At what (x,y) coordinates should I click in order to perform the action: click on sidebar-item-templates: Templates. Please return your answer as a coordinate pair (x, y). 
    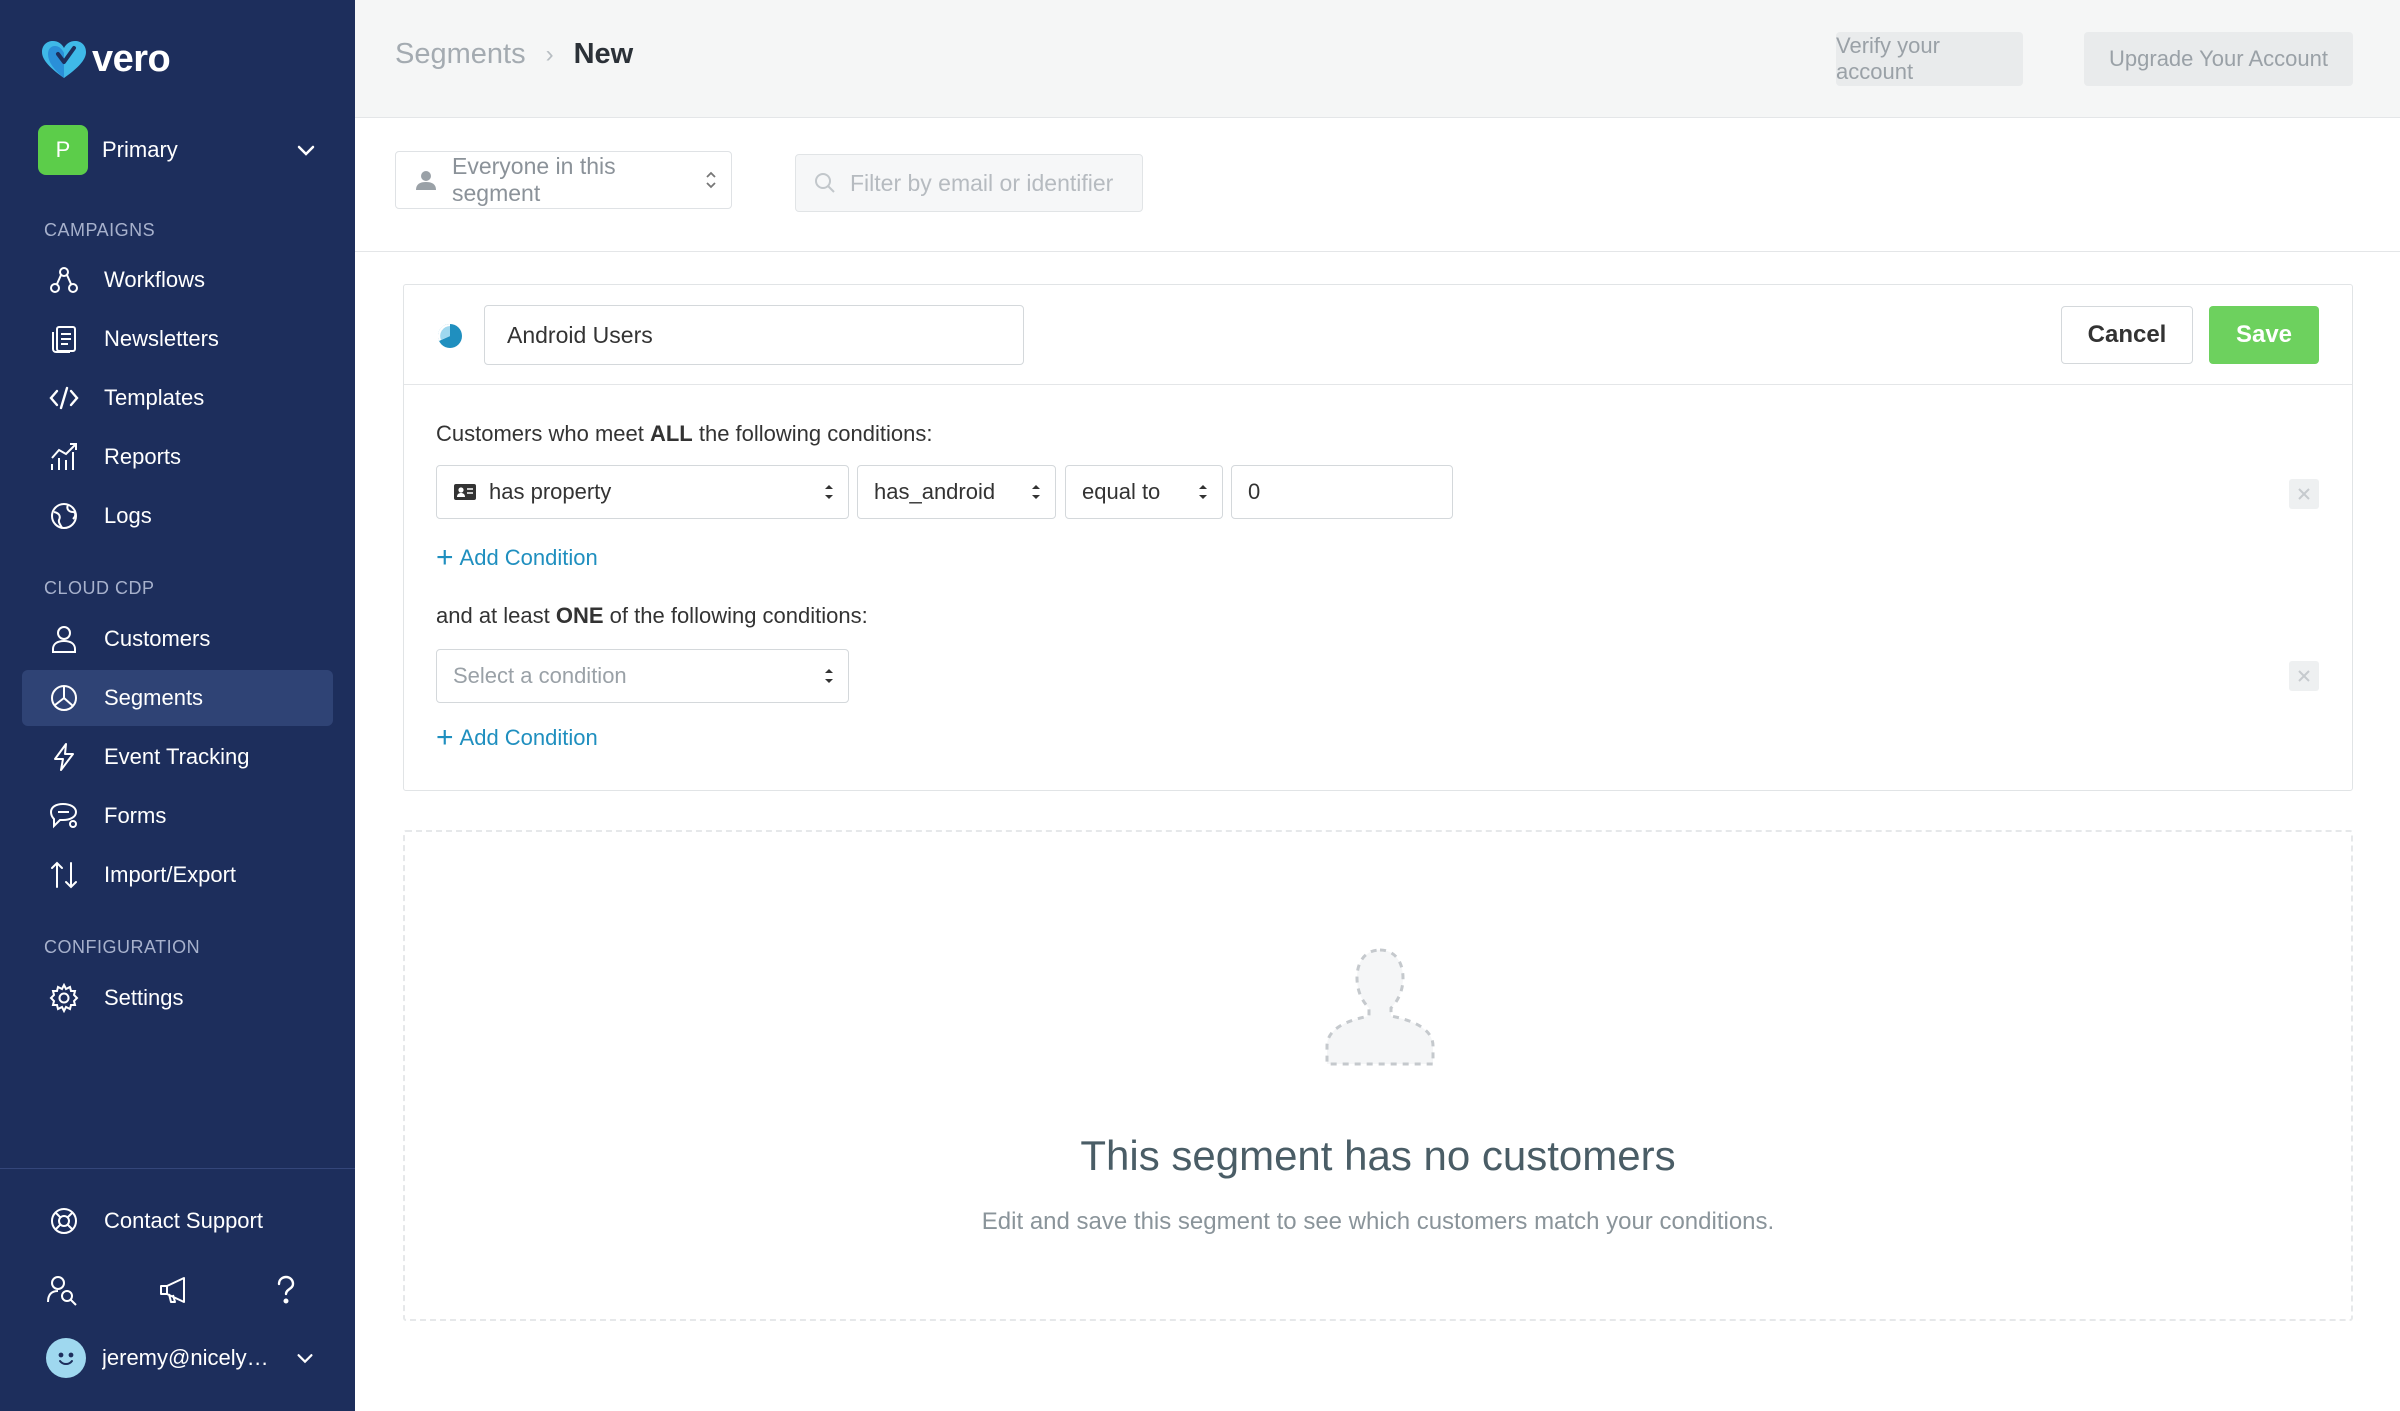
    Looking at the image, I should click on (177, 398).